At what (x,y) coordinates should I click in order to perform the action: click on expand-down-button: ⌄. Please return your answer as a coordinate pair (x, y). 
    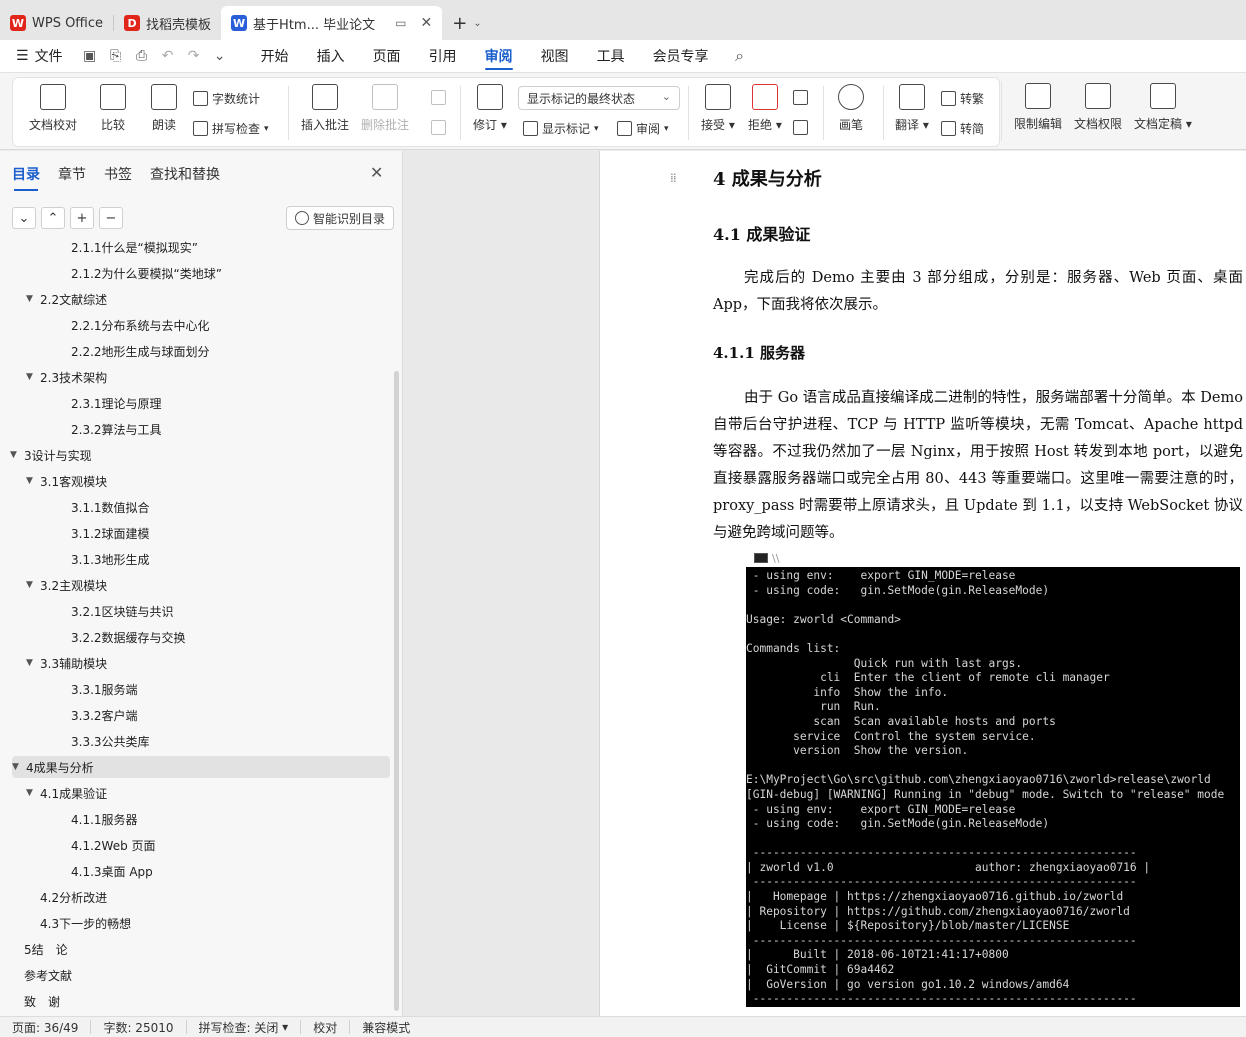
    Looking at the image, I should click on (24, 218).